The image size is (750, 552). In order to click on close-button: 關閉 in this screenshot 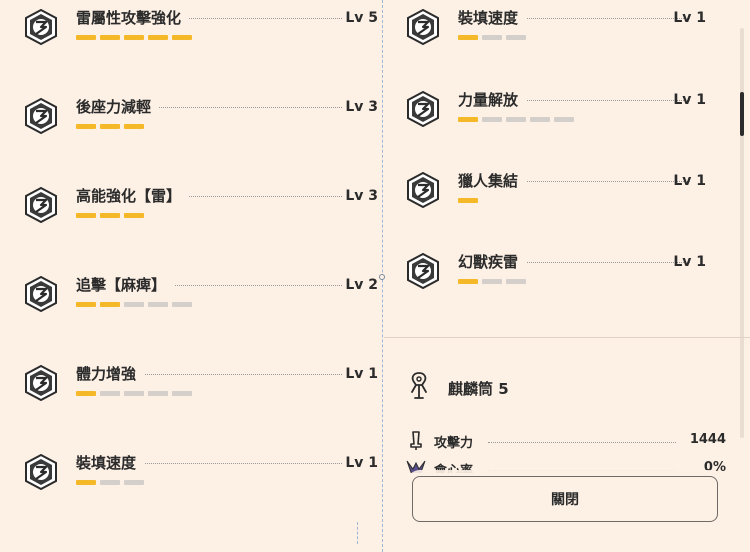, I will do `click(565, 499)`.